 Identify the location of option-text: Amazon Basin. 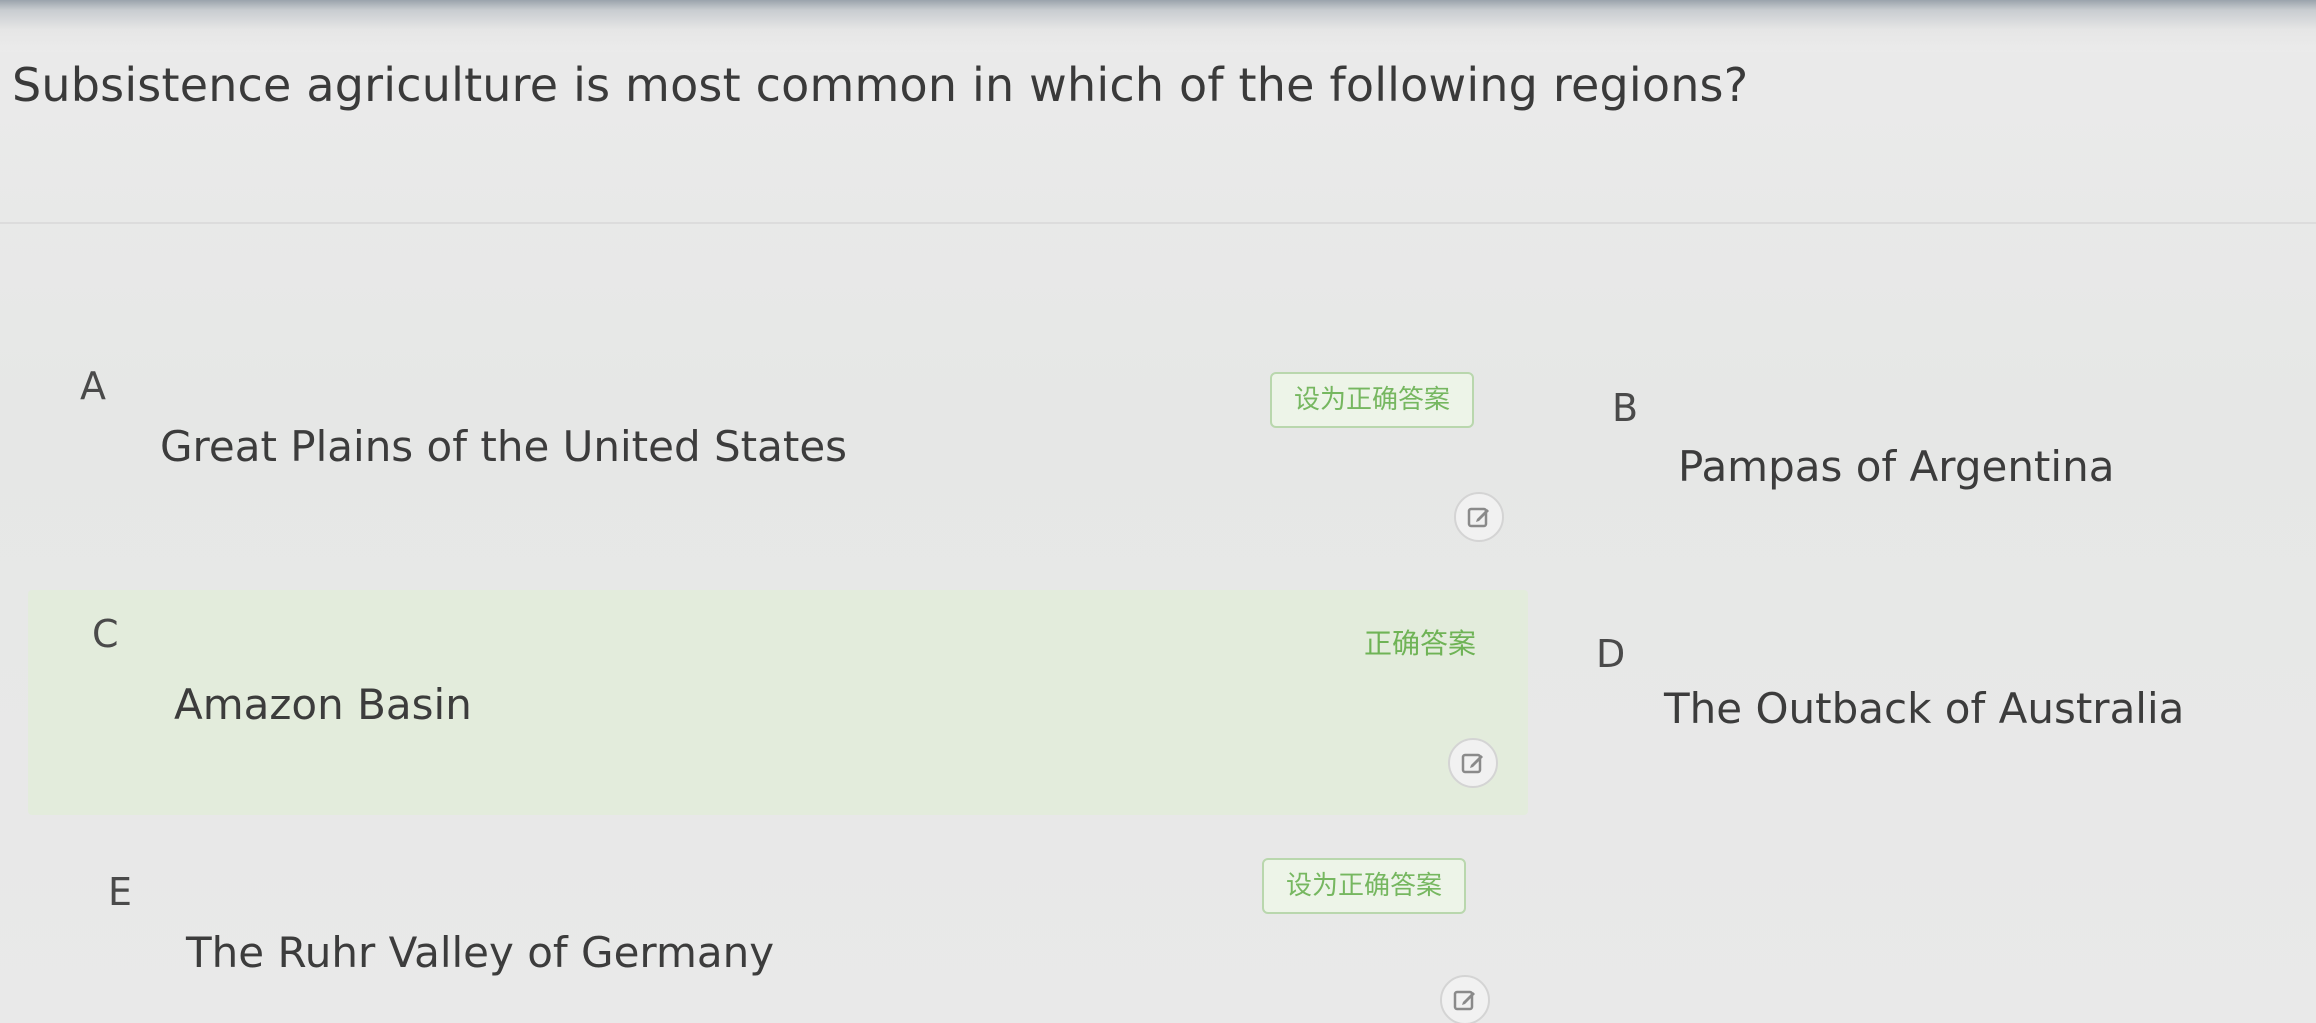
(323, 704).